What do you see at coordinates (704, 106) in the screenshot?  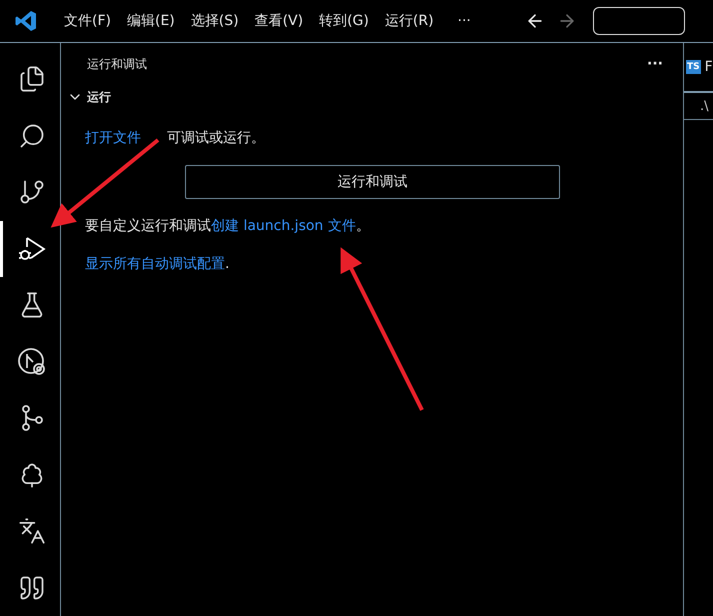 I see `breadcrumb: .\` at bounding box center [704, 106].